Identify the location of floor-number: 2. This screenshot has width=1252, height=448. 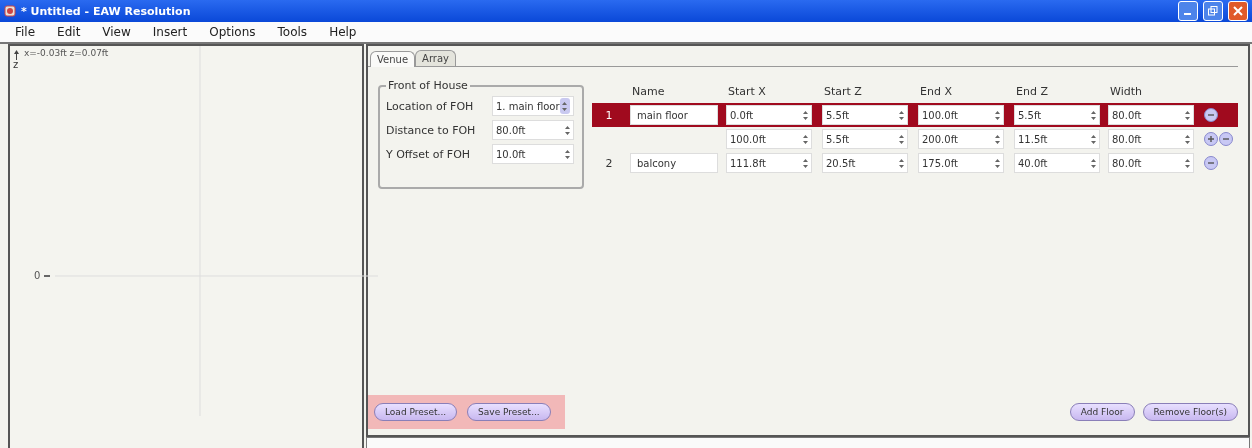
(609, 163).